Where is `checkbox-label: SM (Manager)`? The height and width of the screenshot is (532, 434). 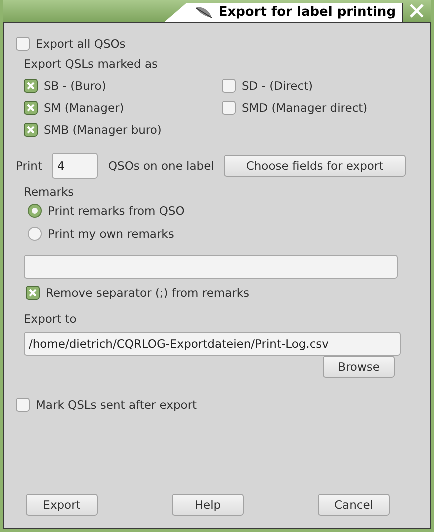
checkbox-label: SM (Manager) is located at coordinates (84, 108).